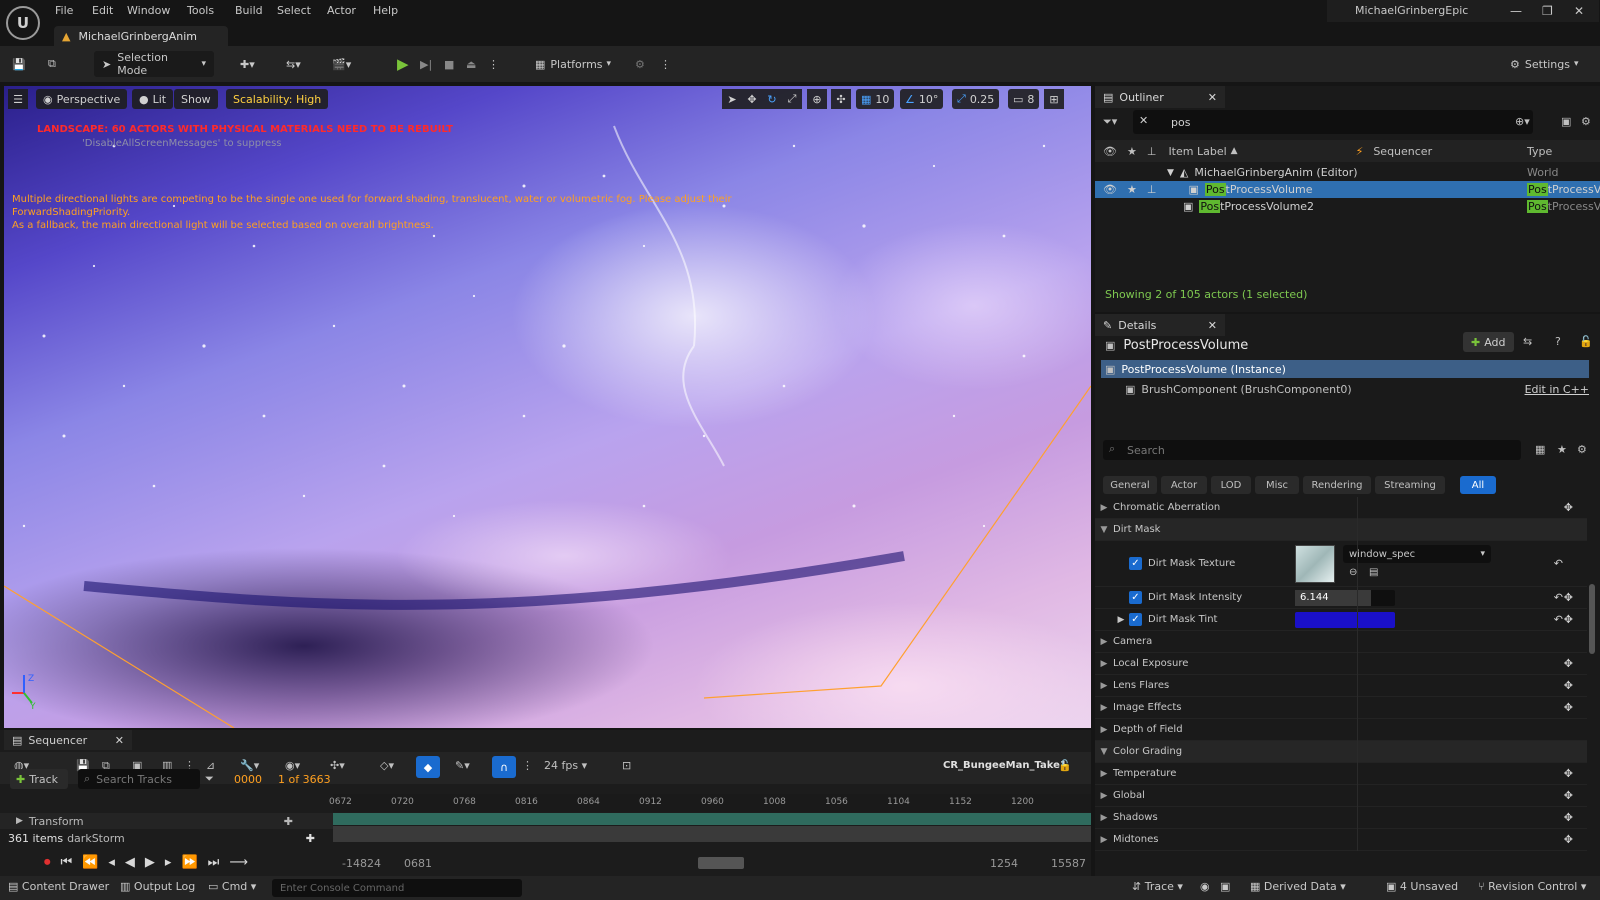 Image resolution: width=1600 pixels, height=900 pixels. I want to click on range-end-a: 1254, so click(1004, 863).